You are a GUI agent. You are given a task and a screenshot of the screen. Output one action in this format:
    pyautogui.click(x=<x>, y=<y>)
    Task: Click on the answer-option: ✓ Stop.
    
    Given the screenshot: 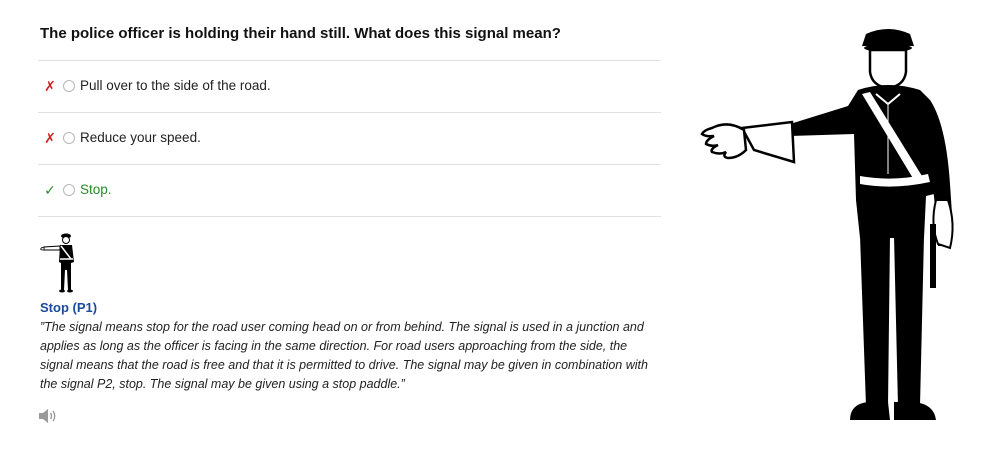 What is the action you would take?
    pyautogui.click(x=349, y=190)
    